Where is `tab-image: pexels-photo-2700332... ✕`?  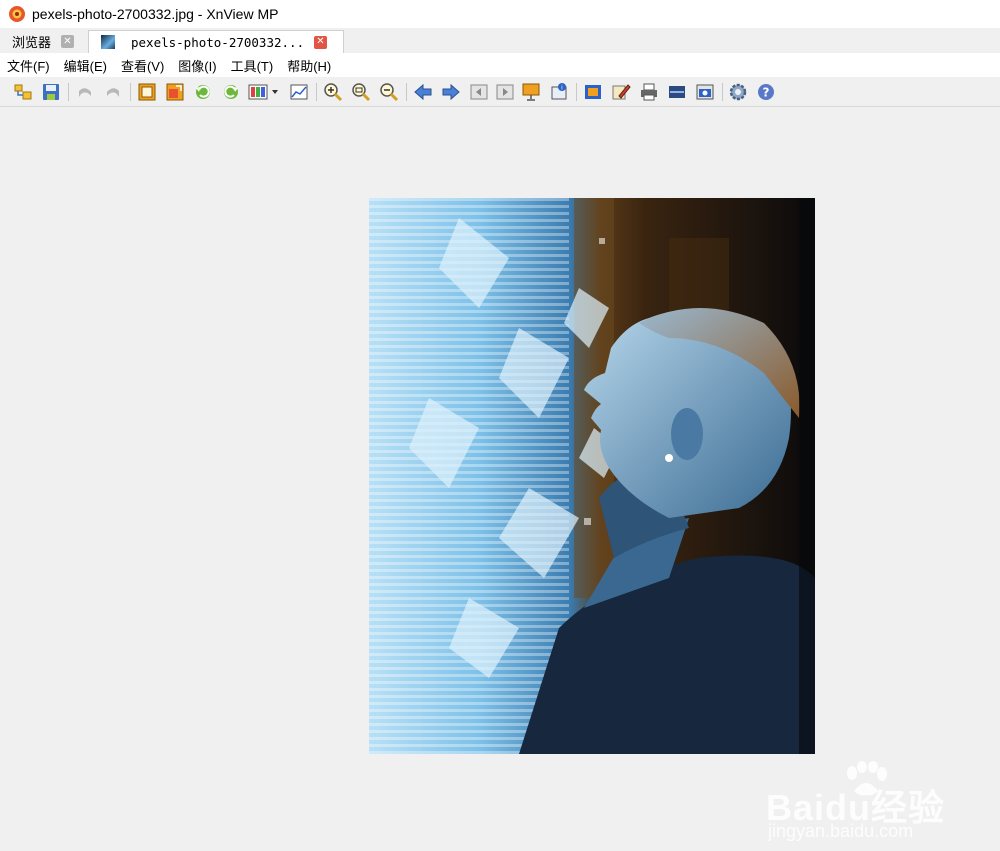
tab-image: pexels-photo-2700332... ✕ is located at coordinates (216, 41).